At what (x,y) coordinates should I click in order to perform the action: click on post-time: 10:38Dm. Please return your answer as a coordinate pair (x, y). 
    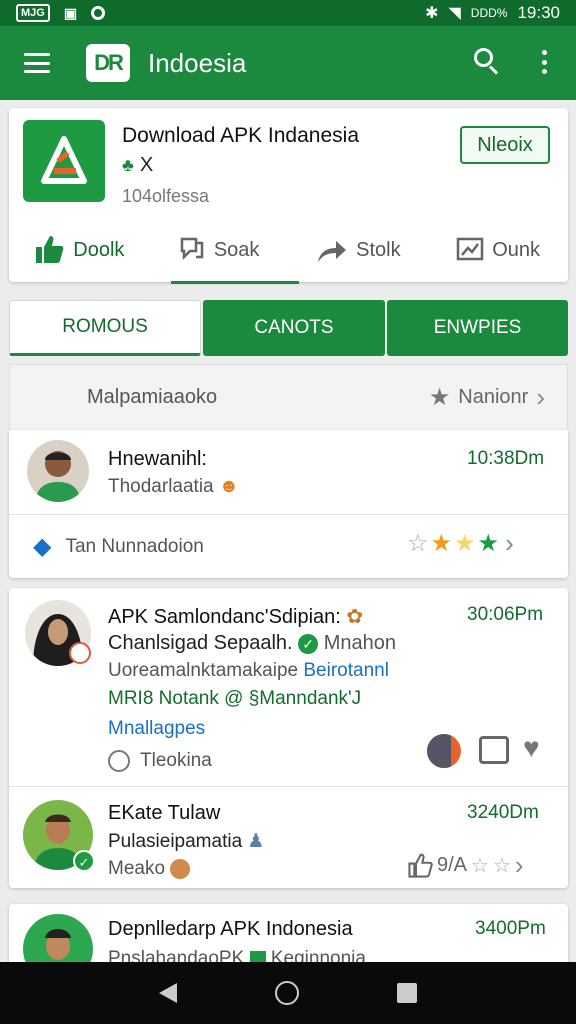
    Looking at the image, I should click on (506, 458).